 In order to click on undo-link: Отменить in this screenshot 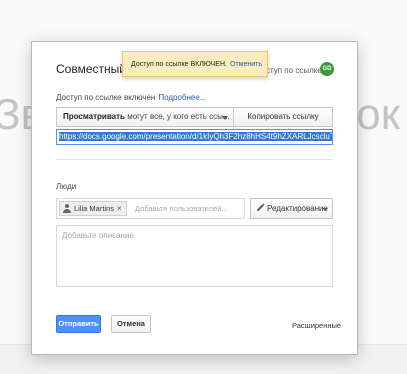, I will do `click(246, 64)`.